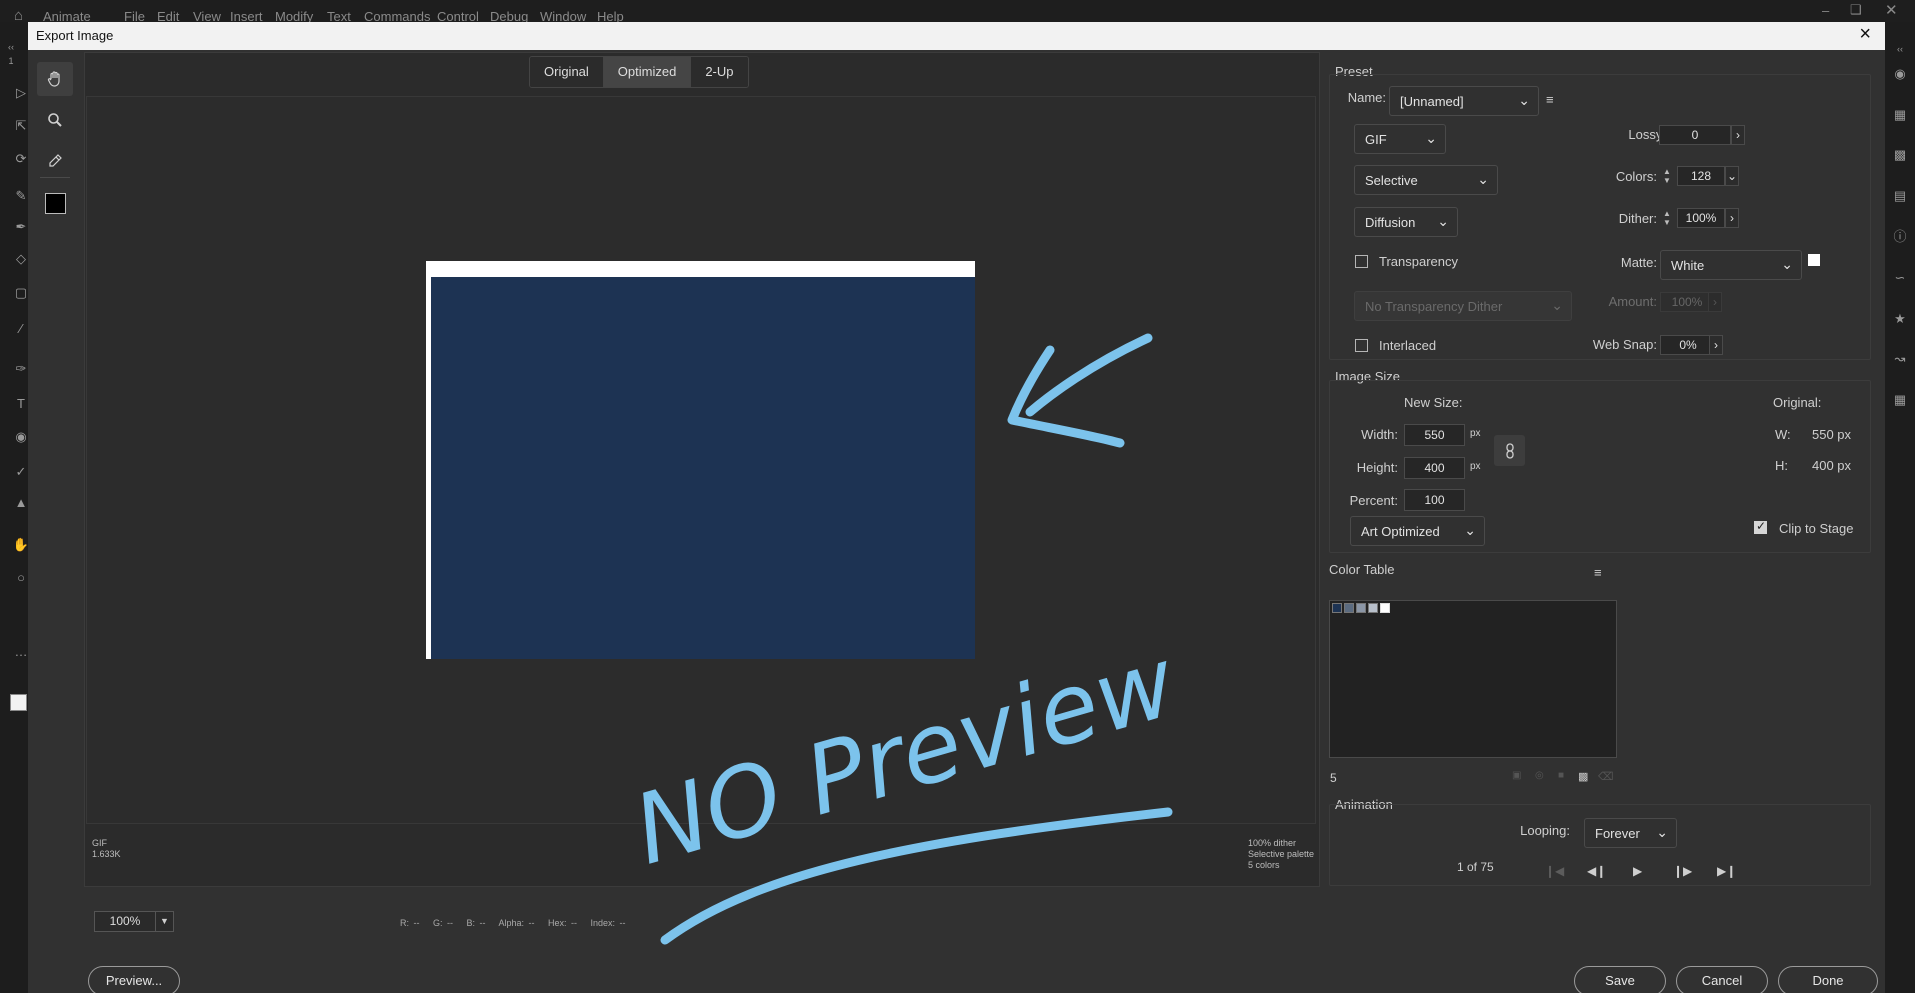 The height and width of the screenshot is (993, 1915). Describe the element at coordinates (1333, 778) in the screenshot. I see `color-count: 5` at that location.